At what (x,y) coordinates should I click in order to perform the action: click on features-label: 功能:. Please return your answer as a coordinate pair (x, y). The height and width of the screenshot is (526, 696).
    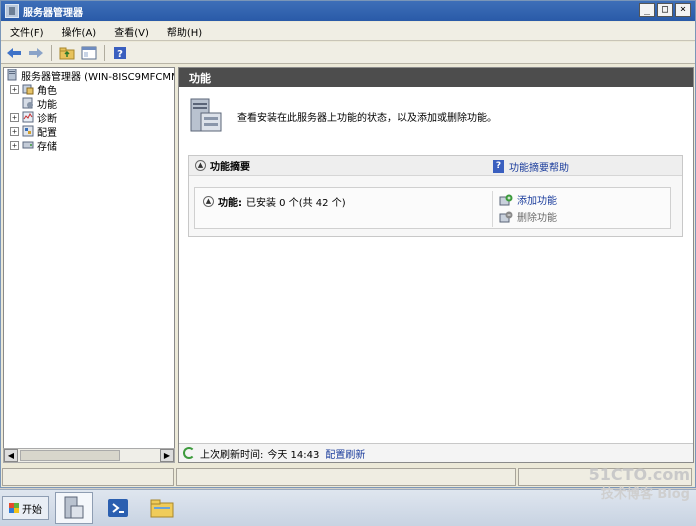
    Looking at the image, I should click on (230, 203).